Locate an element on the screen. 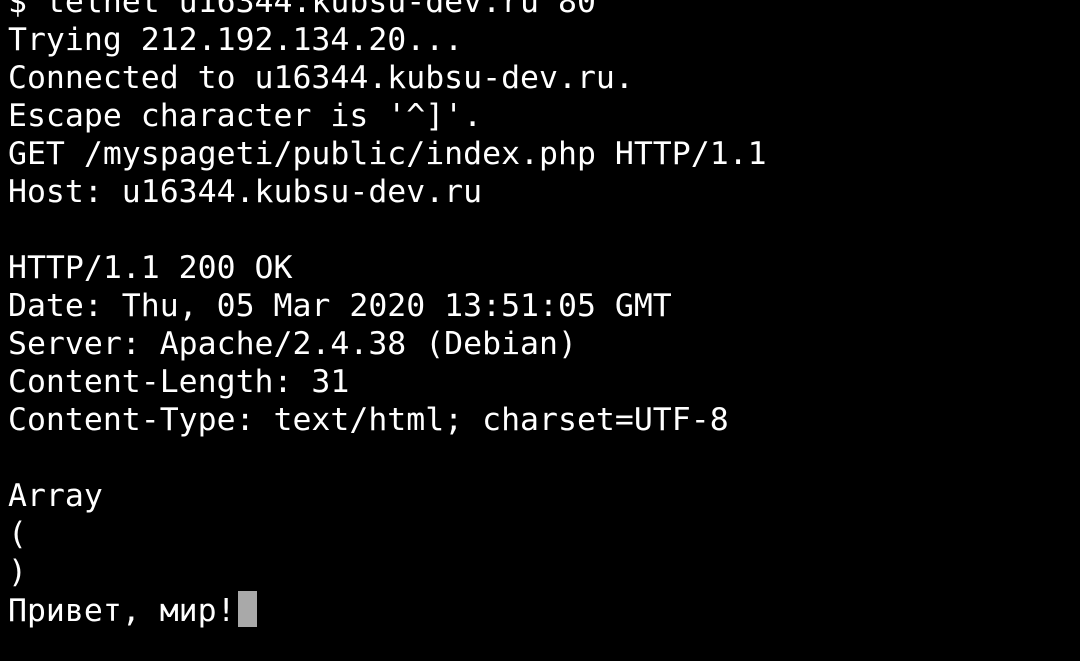  terminal-line-array: Array is located at coordinates (55, 496).